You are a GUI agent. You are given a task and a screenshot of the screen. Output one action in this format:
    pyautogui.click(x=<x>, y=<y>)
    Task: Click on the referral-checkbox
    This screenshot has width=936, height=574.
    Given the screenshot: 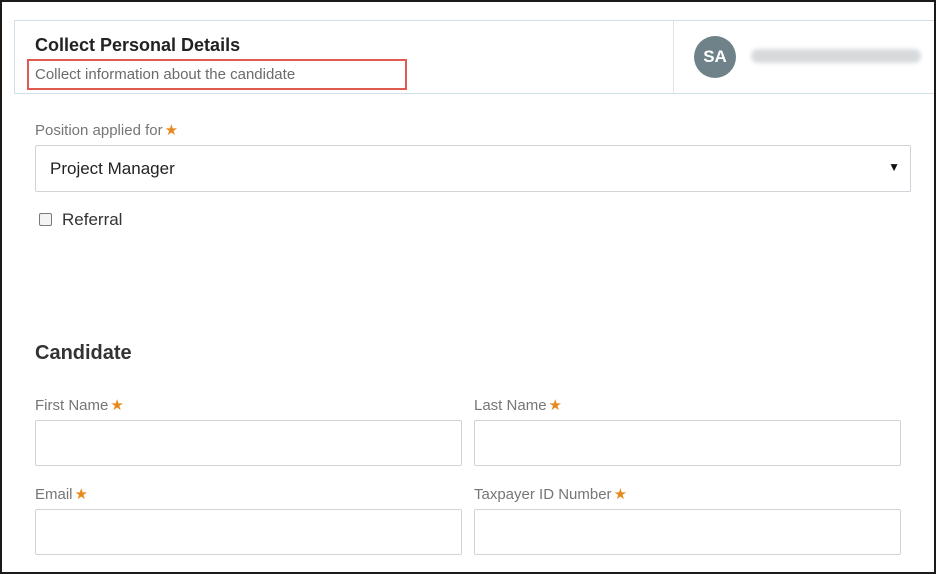 What is the action you would take?
    pyautogui.click(x=45, y=219)
    